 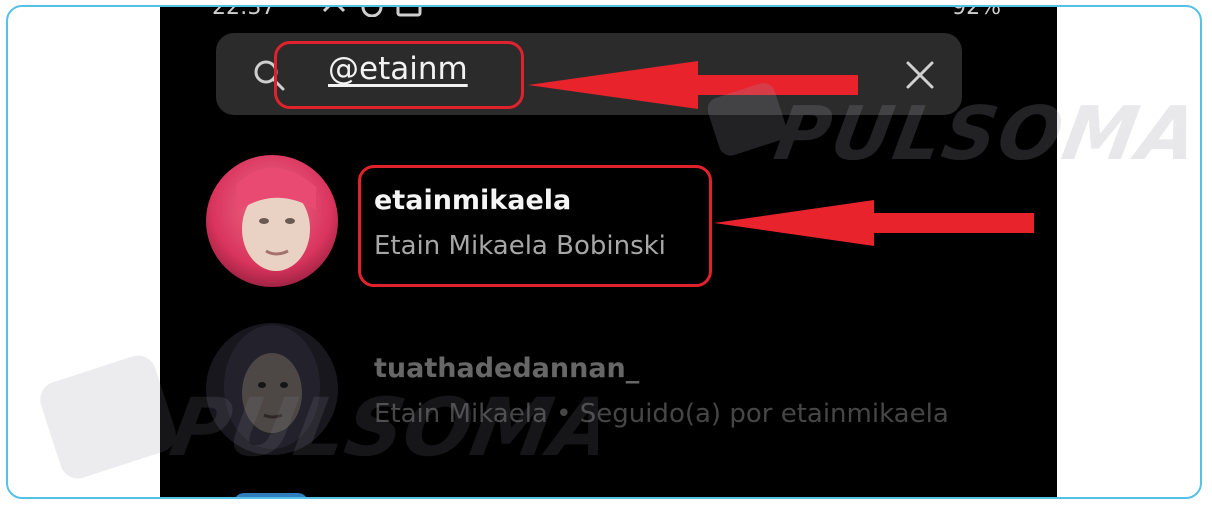 What do you see at coordinates (535, 226) in the screenshot?
I see `result-highlight` at bounding box center [535, 226].